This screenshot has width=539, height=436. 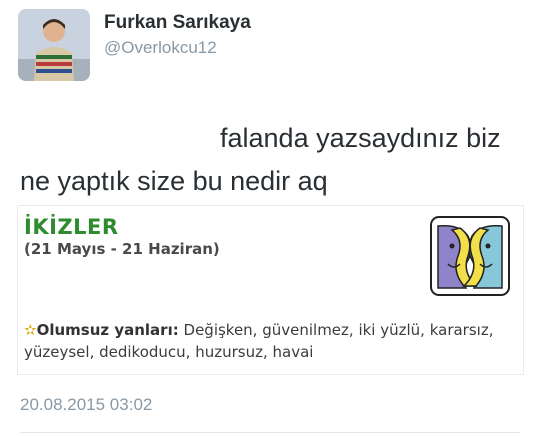 What do you see at coordinates (470, 256) in the screenshot?
I see `gemini-twins-icon` at bounding box center [470, 256].